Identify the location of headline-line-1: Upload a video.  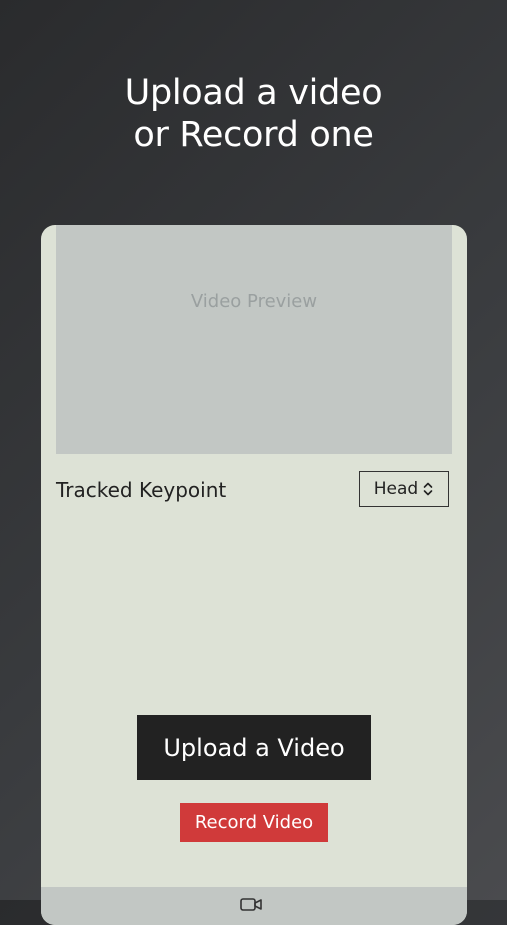
(253, 93).